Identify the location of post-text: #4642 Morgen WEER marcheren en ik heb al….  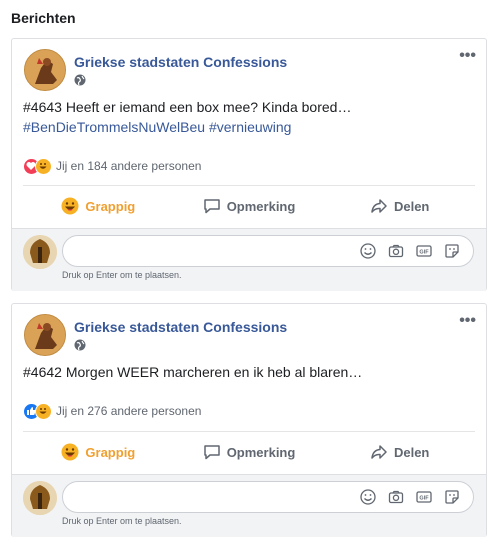
(193, 372).